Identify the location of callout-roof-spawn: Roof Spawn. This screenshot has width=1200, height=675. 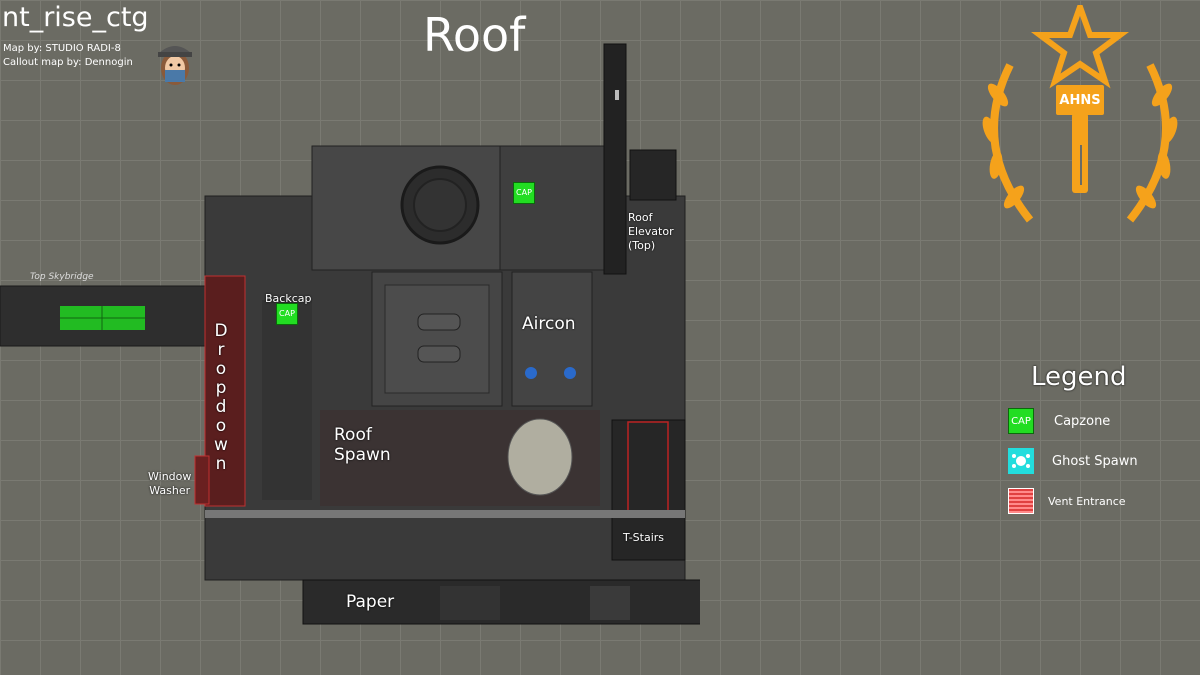
(362, 445).